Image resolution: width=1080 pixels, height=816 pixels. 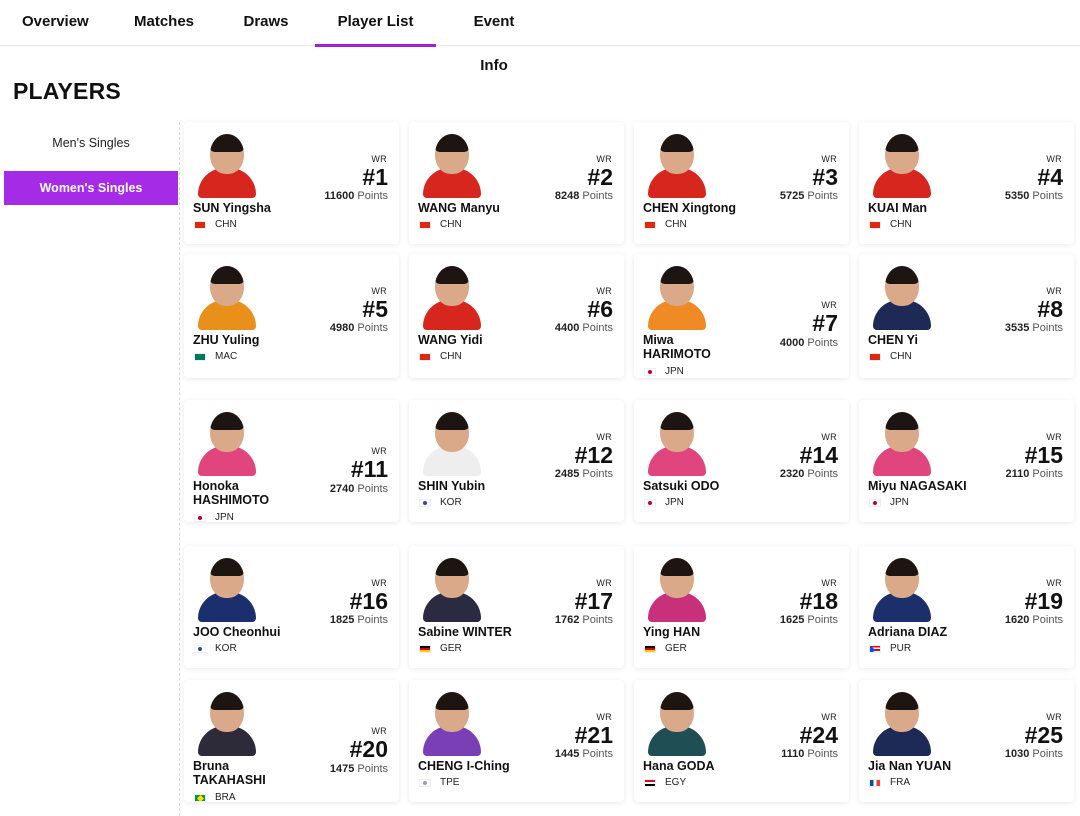 I want to click on ranking-points: 3535 Points, so click(x=1034, y=328).